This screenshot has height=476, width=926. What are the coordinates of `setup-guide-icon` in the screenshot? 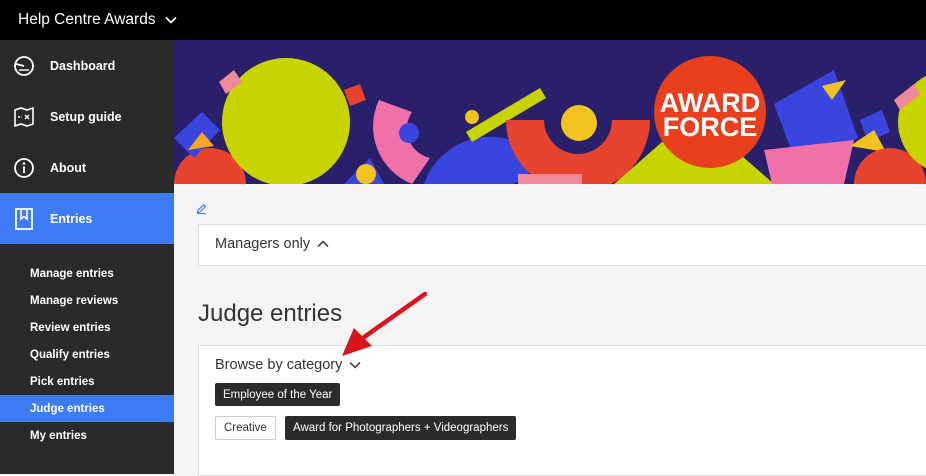 It's located at (24, 117).